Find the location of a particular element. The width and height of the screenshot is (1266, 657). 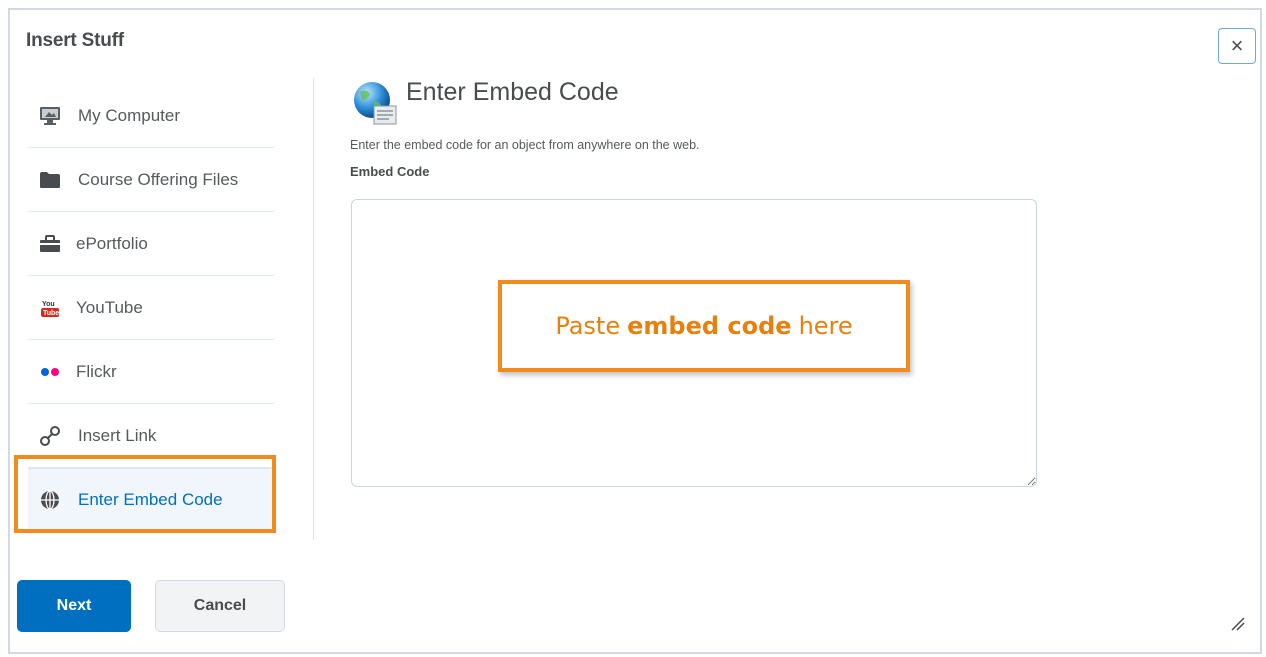

link-icon is located at coordinates (50, 436).